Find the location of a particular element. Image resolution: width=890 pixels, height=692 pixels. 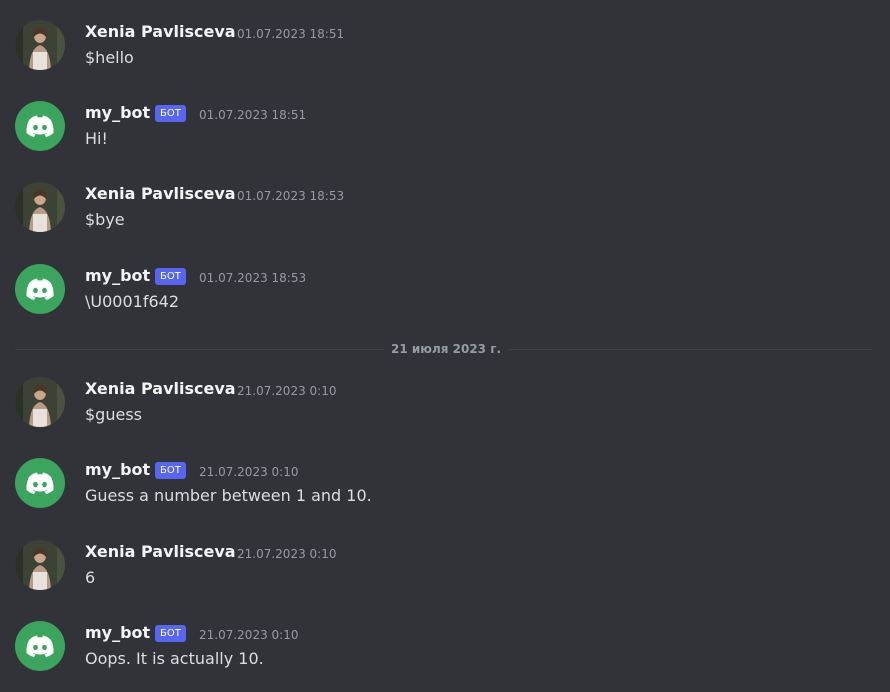

message-text: 6 is located at coordinates (90, 577).